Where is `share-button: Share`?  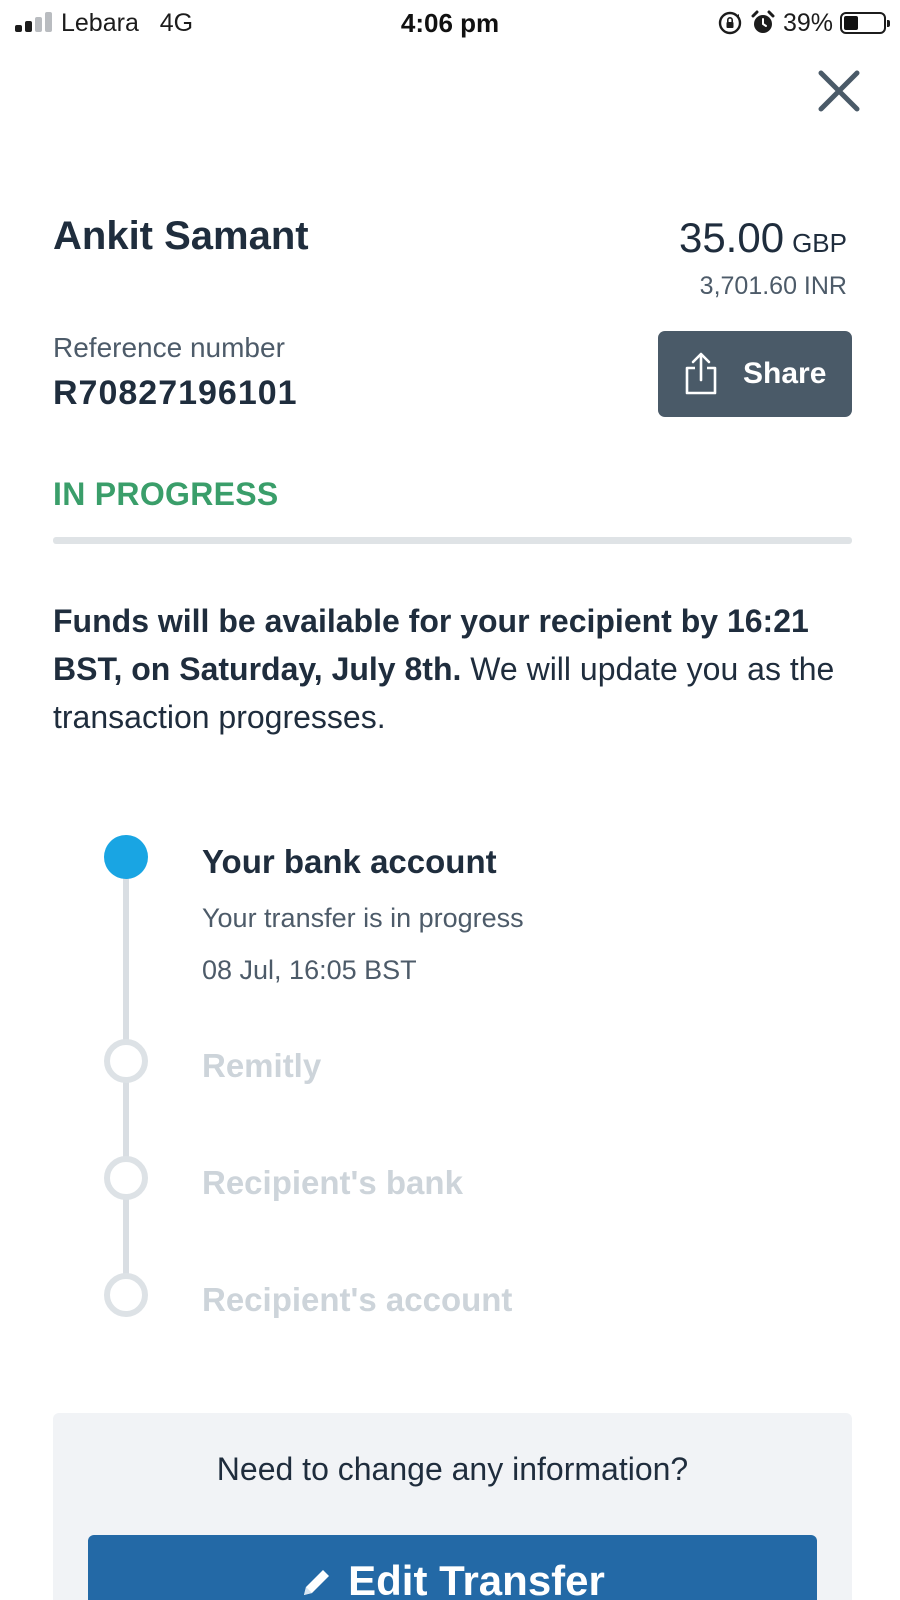 share-button: Share is located at coordinates (755, 374).